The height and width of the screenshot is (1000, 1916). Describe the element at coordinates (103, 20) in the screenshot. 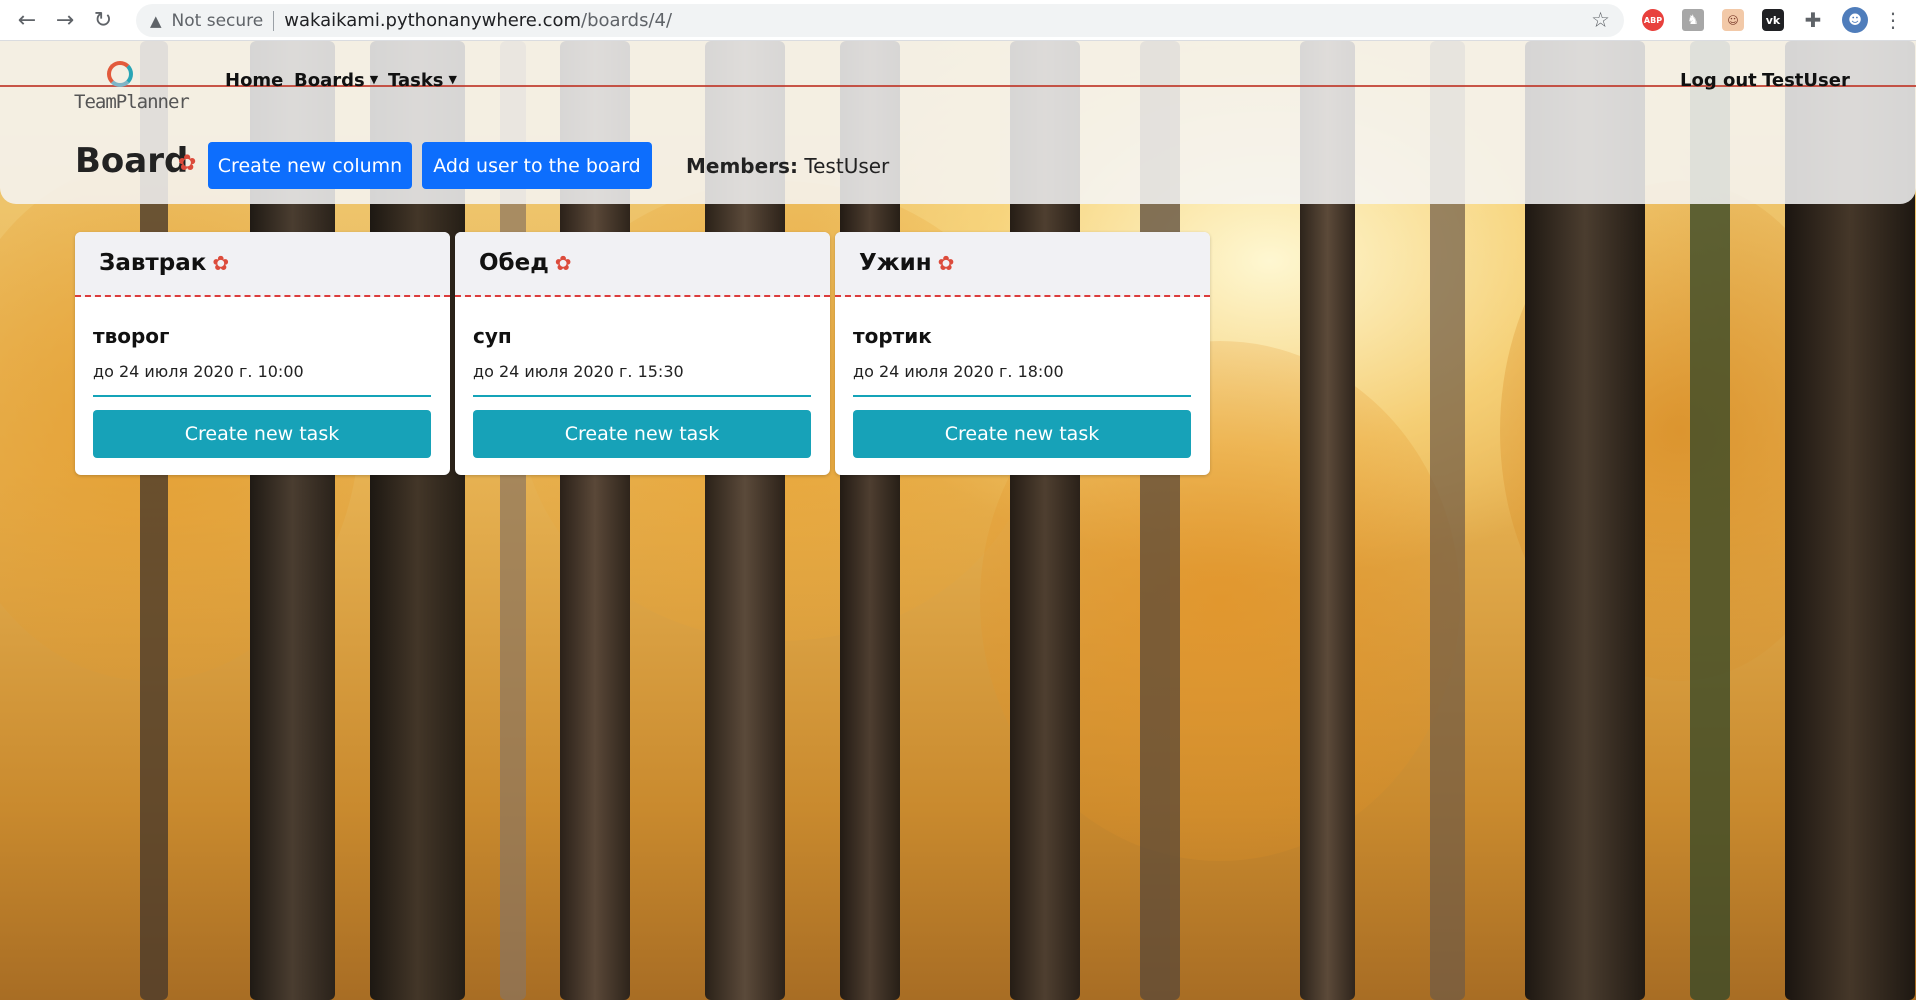

I see `reload-icon: ↻` at that location.